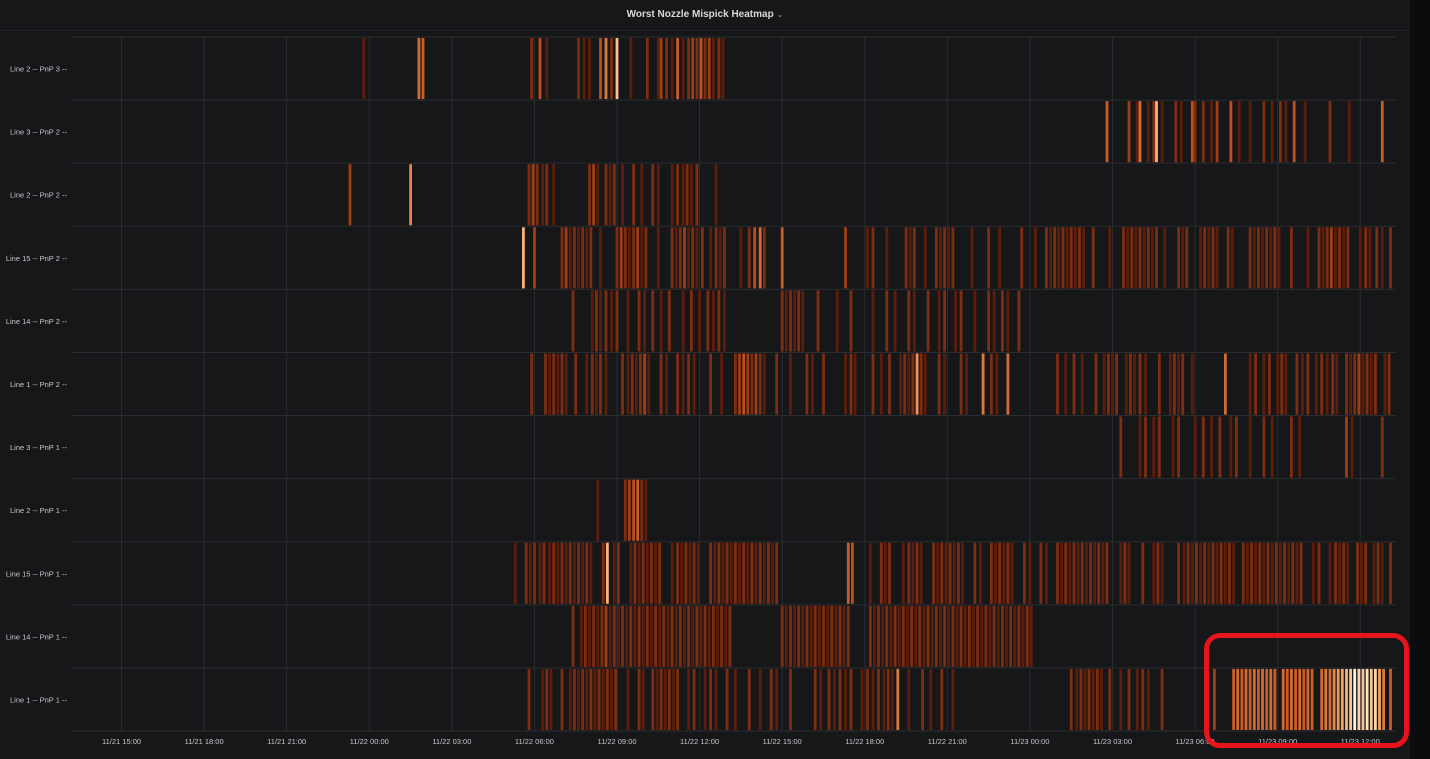 Image resolution: width=1430 pixels, height=759 pixels. Describe the element at coordinates (121, 741) in the screenshot. I see `x-tick-label: 11/21 15:00` at that location.